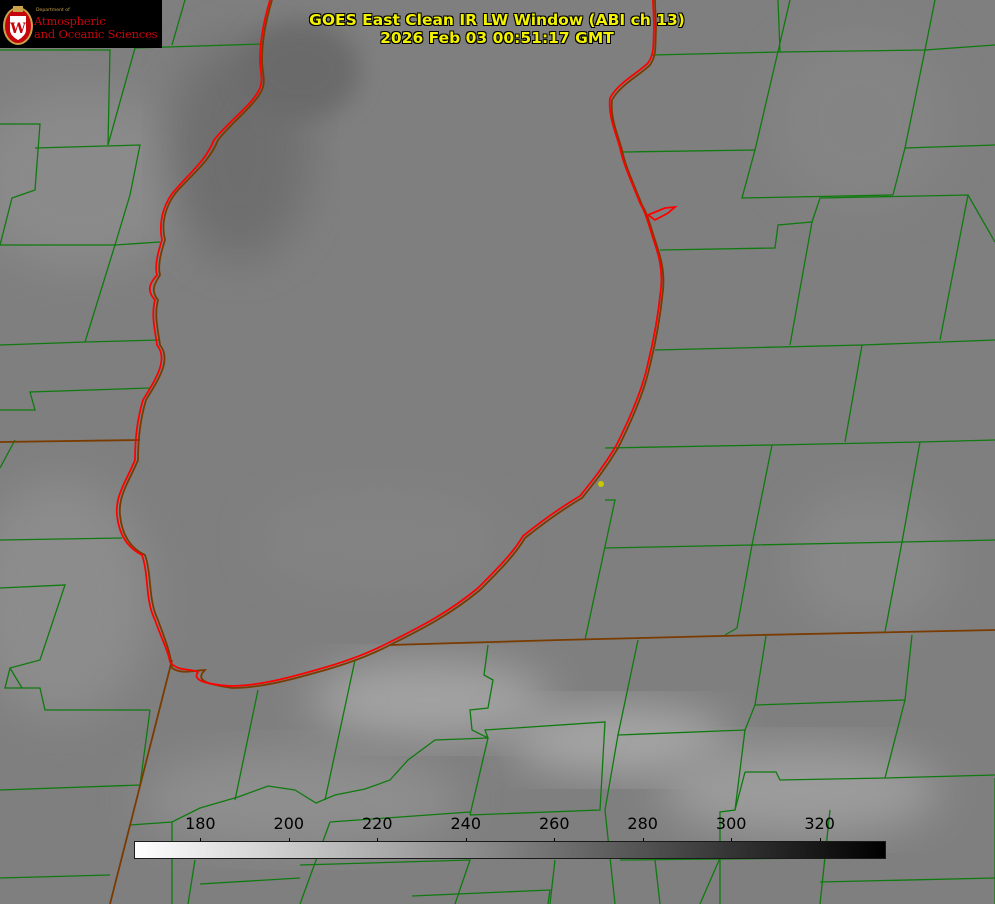 The width and height of the screenshot is (995, 904). What do you see at coordinates (601, 484) in the screenshot?
I see `location-marker` at bounding box center [601, 484].